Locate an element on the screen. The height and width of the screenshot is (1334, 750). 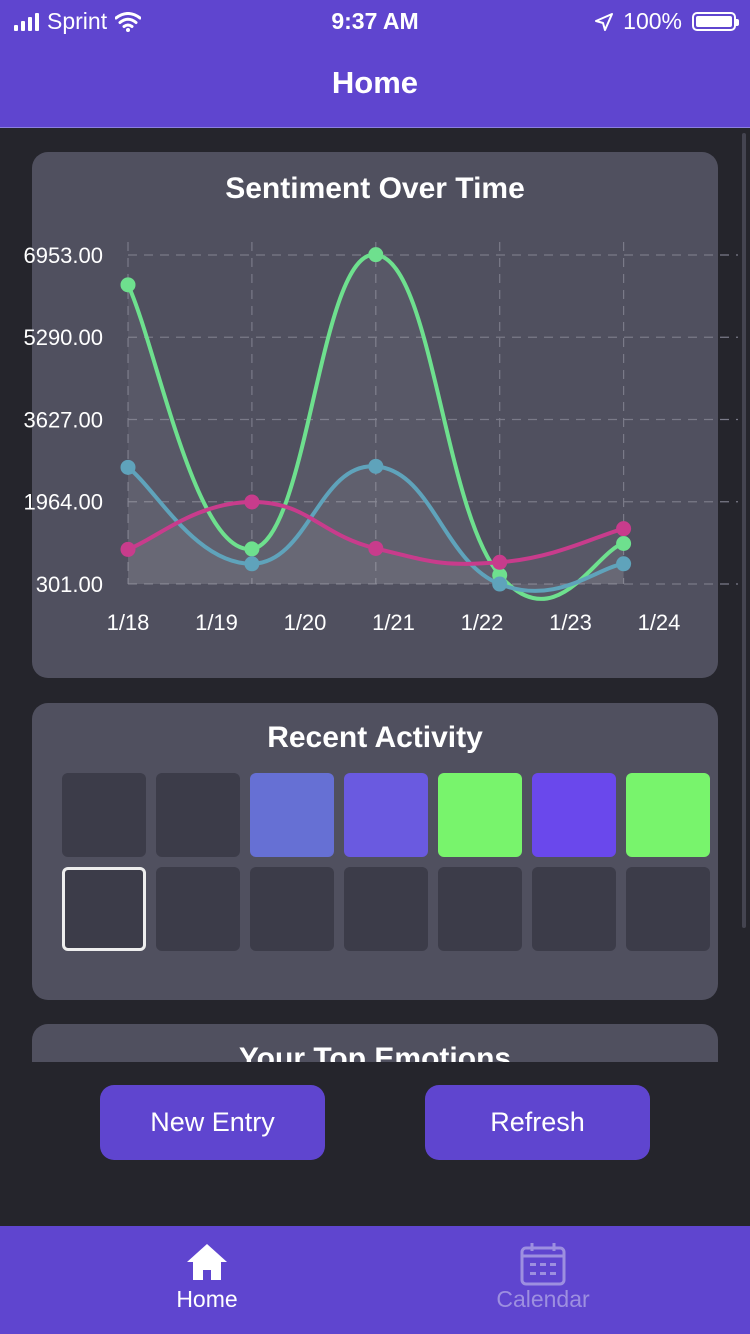
calendar-icon is located at coordinates (543, 1264).